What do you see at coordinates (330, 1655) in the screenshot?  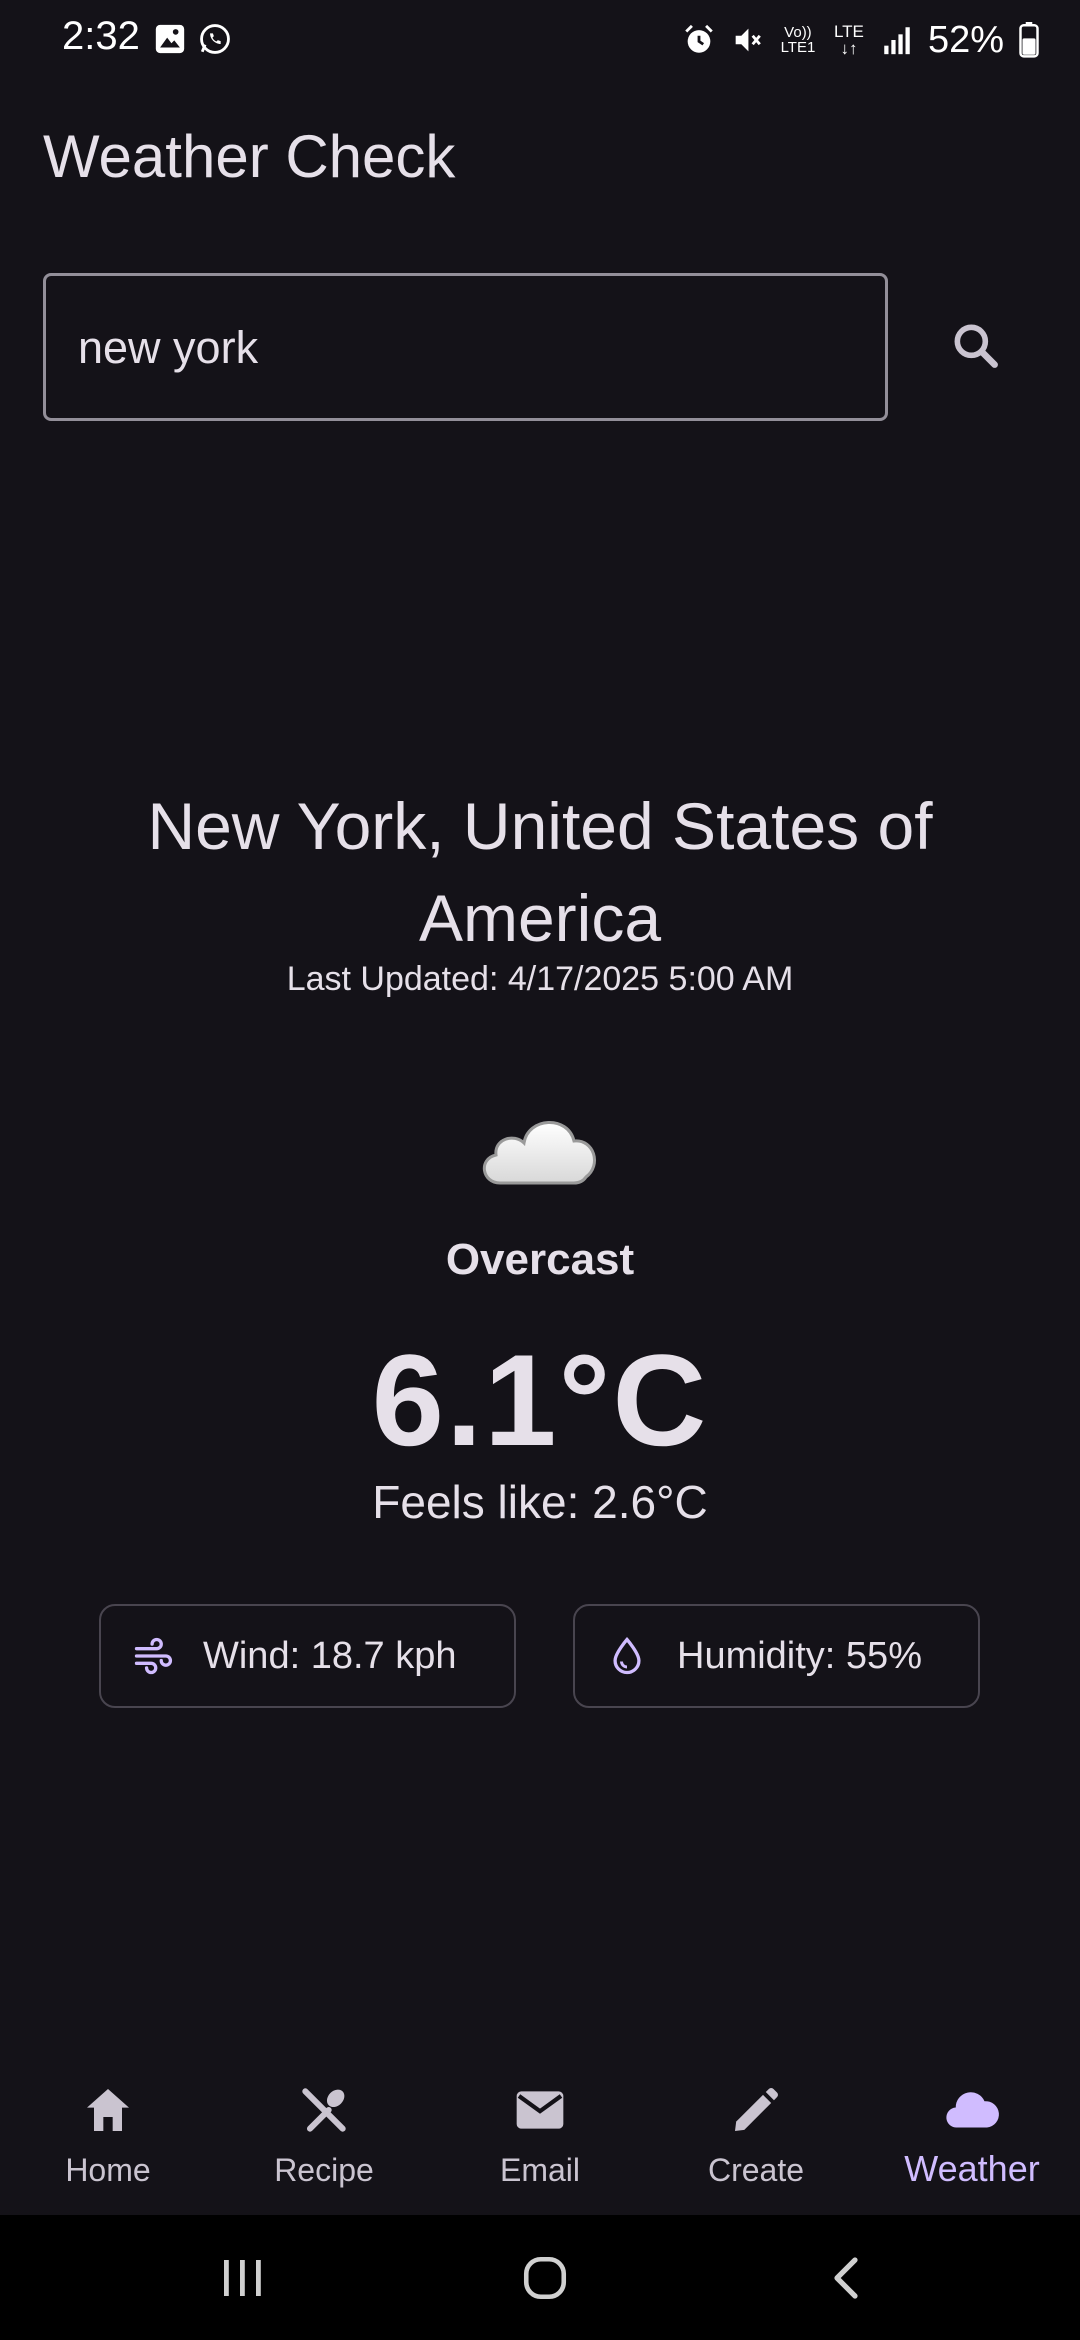 I see `wind-value: Wind: 18.7 kph` at bounding box center [330, 1655].